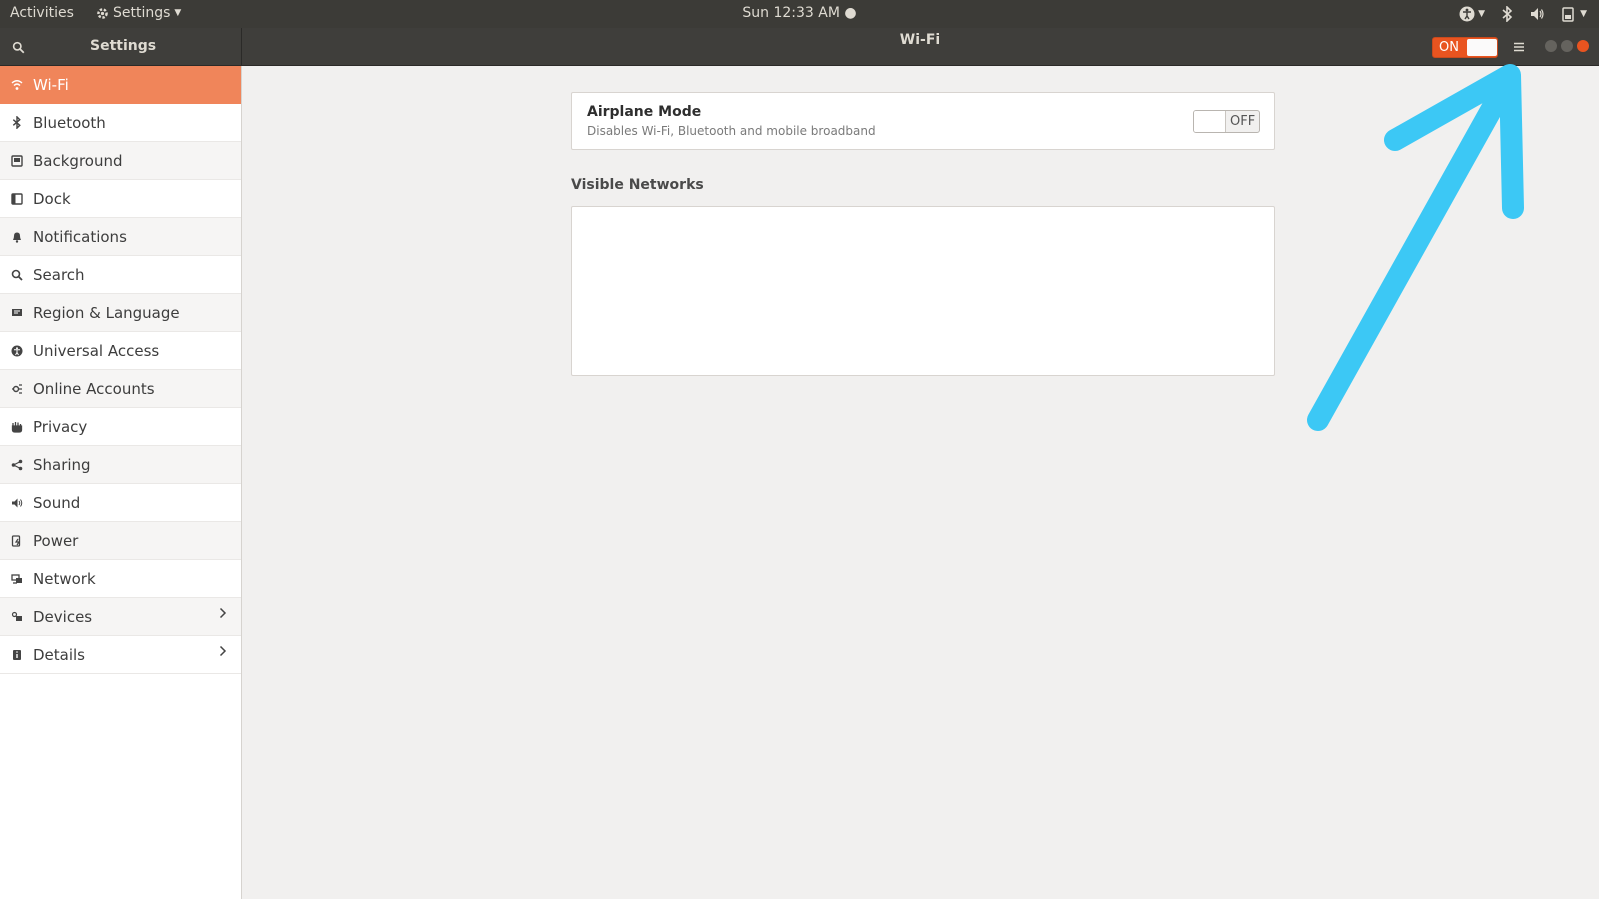 The image size is (1599, 899). Describe the element at coordinates (923, 291) in the screenshot. I see `visible-networks-list` at that location.